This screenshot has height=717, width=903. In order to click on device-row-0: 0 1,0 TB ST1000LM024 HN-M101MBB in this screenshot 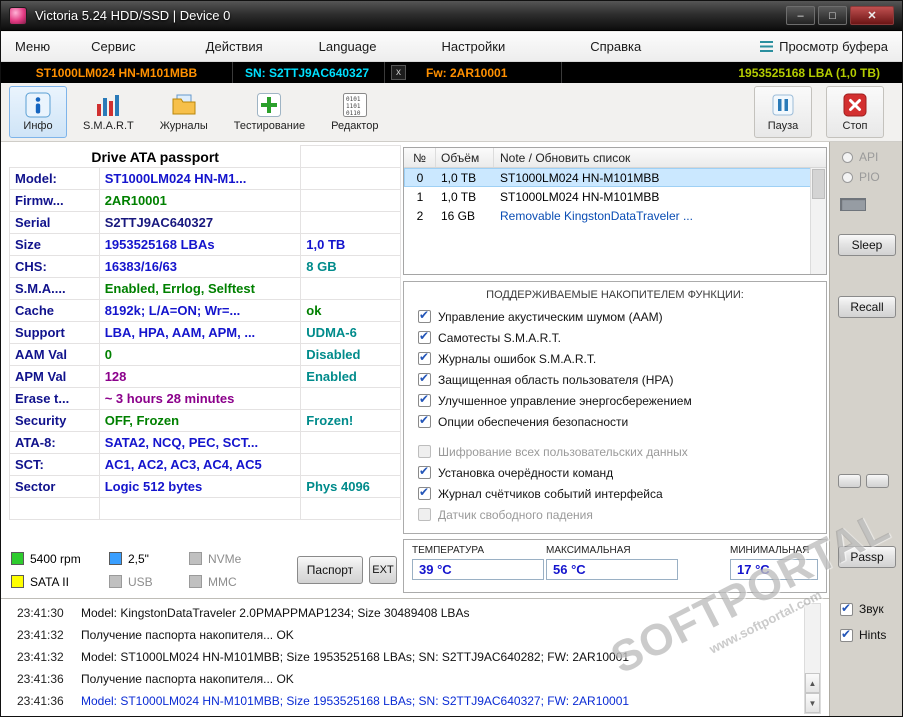, I will do `click(615, 177)`.